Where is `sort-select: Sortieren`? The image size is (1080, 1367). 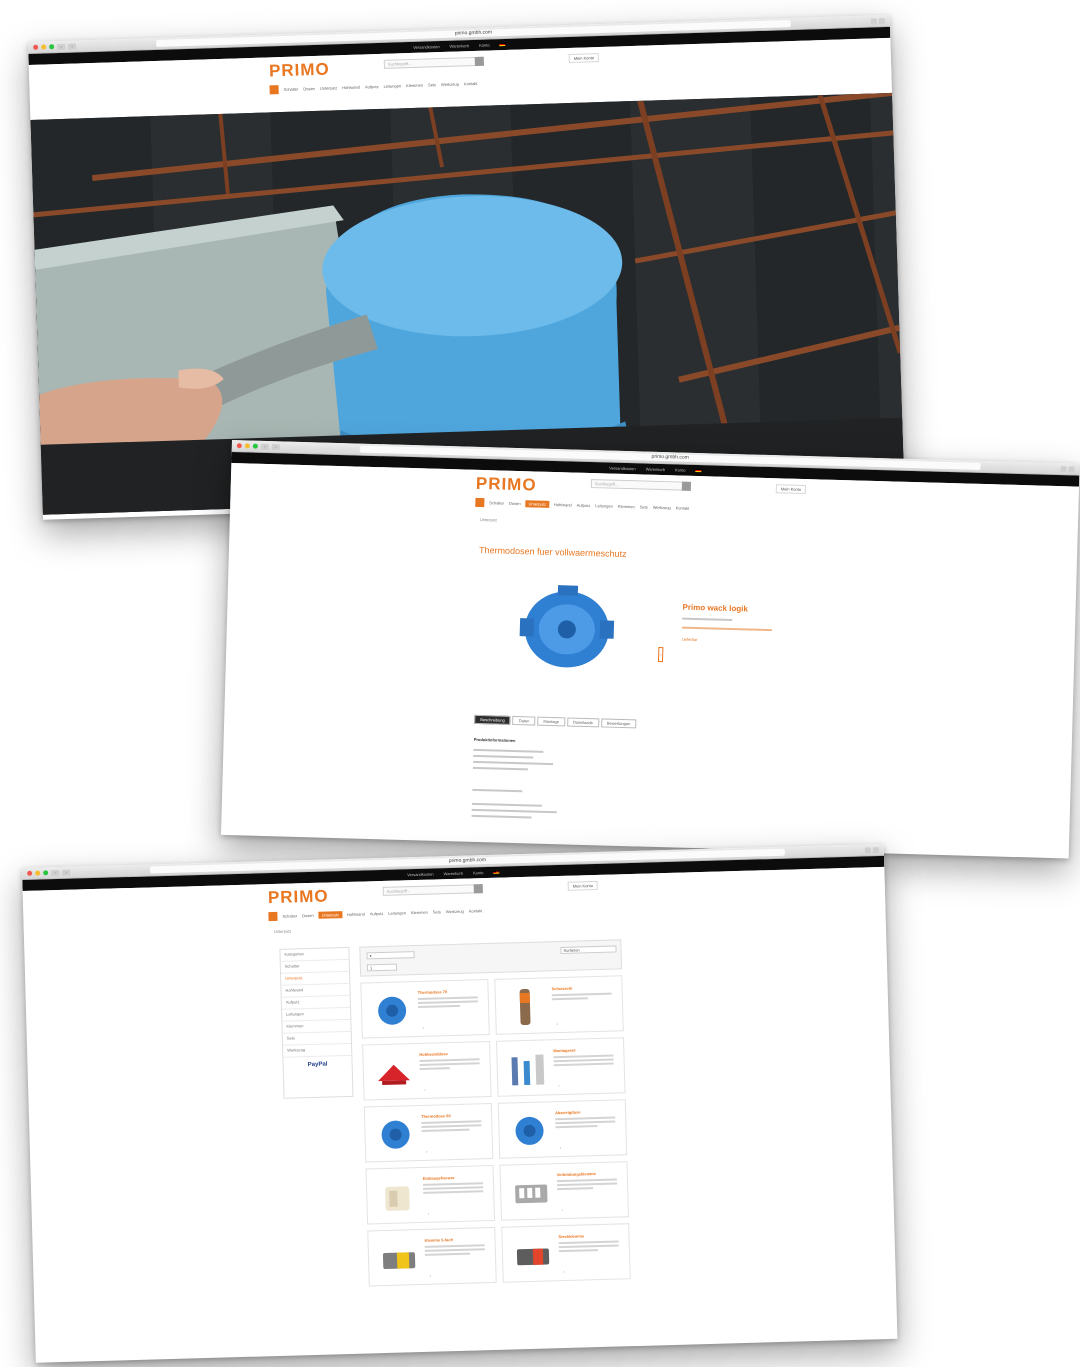
sort-select: Sortieren is located at coordinates (588, 949).